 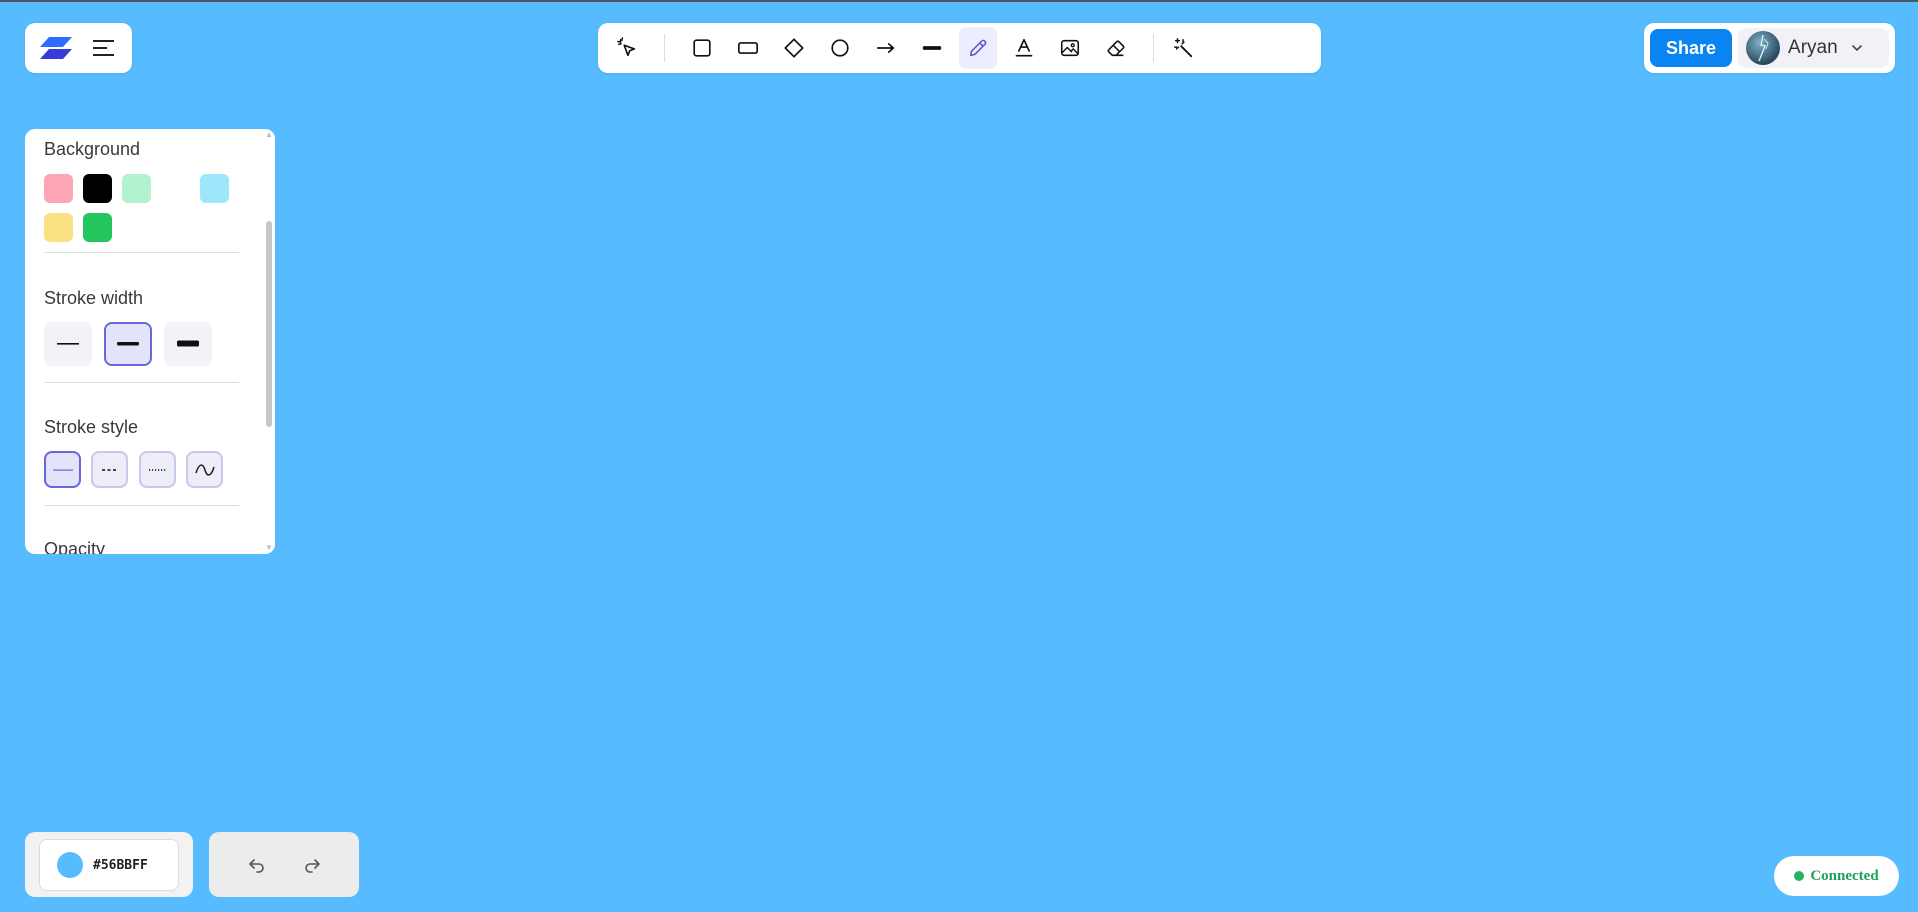 I want to click on thin-line-icon, so click(x=68, y=344).